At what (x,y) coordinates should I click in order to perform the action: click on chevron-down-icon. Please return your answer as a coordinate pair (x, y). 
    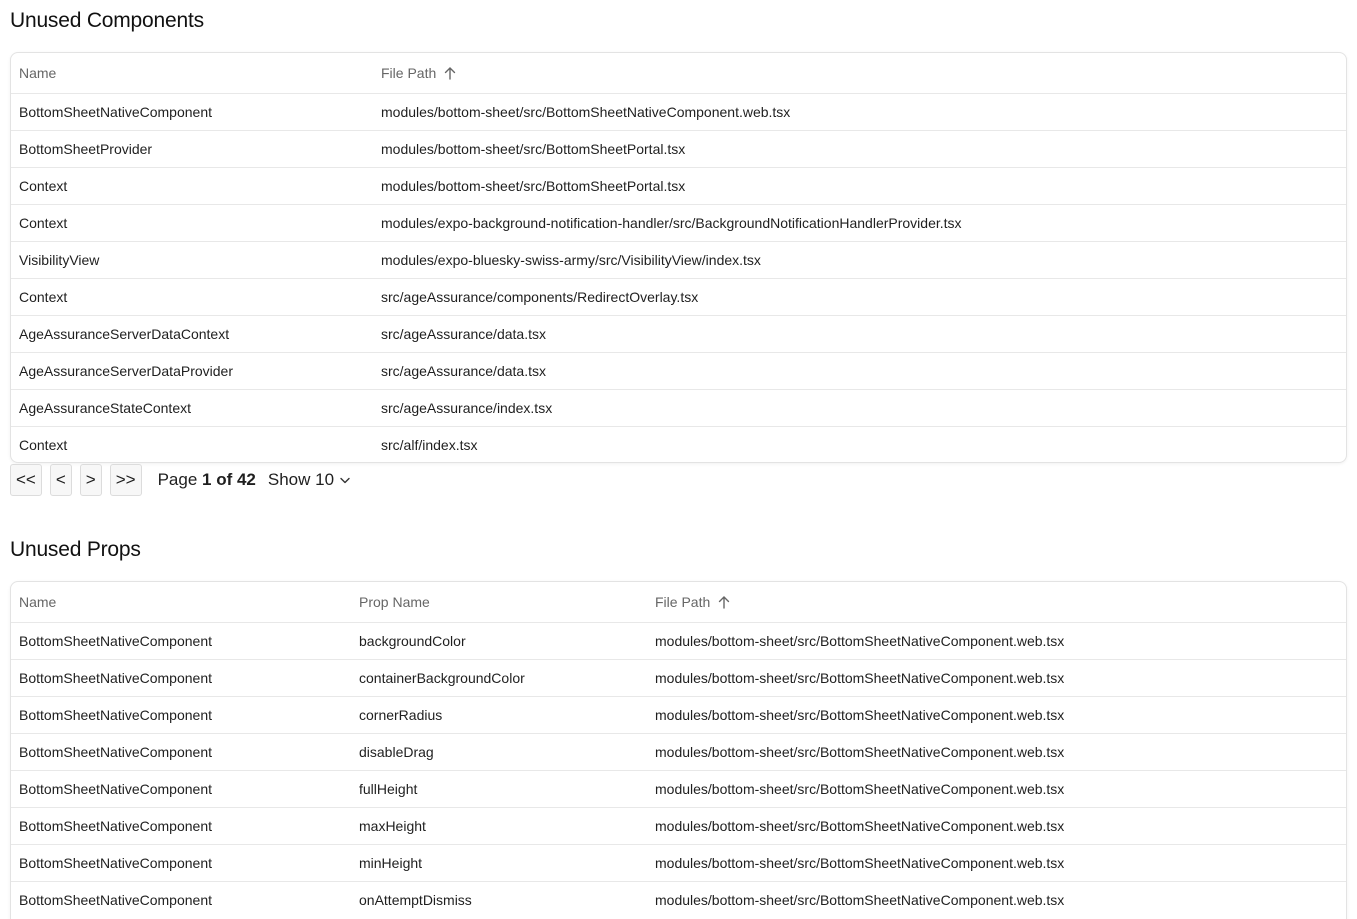
    Looking at the image, I should click on (345, 480).